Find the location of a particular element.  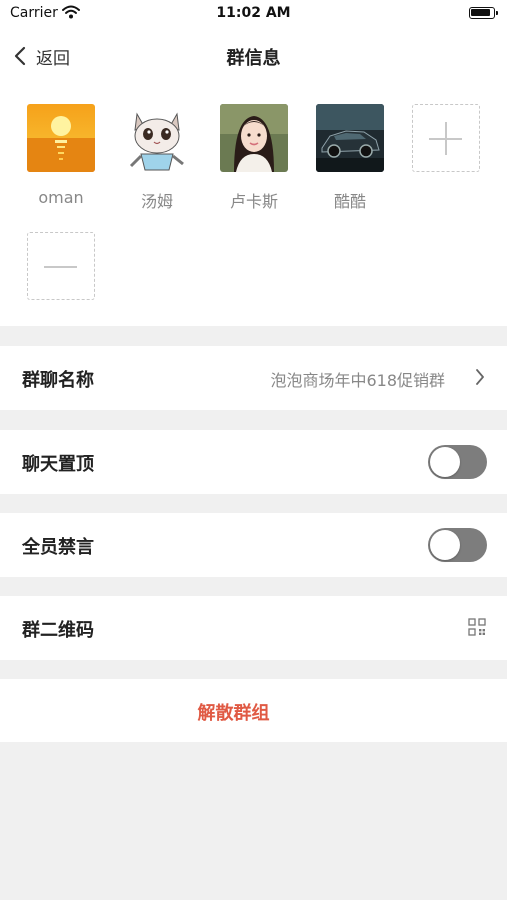

remove-member-button is located at coordinates (61, 266).